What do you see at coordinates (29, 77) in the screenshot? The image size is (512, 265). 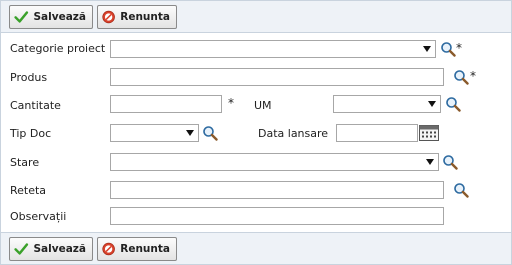 I see `produs-label: Produs` at bounding box center [29, 77].